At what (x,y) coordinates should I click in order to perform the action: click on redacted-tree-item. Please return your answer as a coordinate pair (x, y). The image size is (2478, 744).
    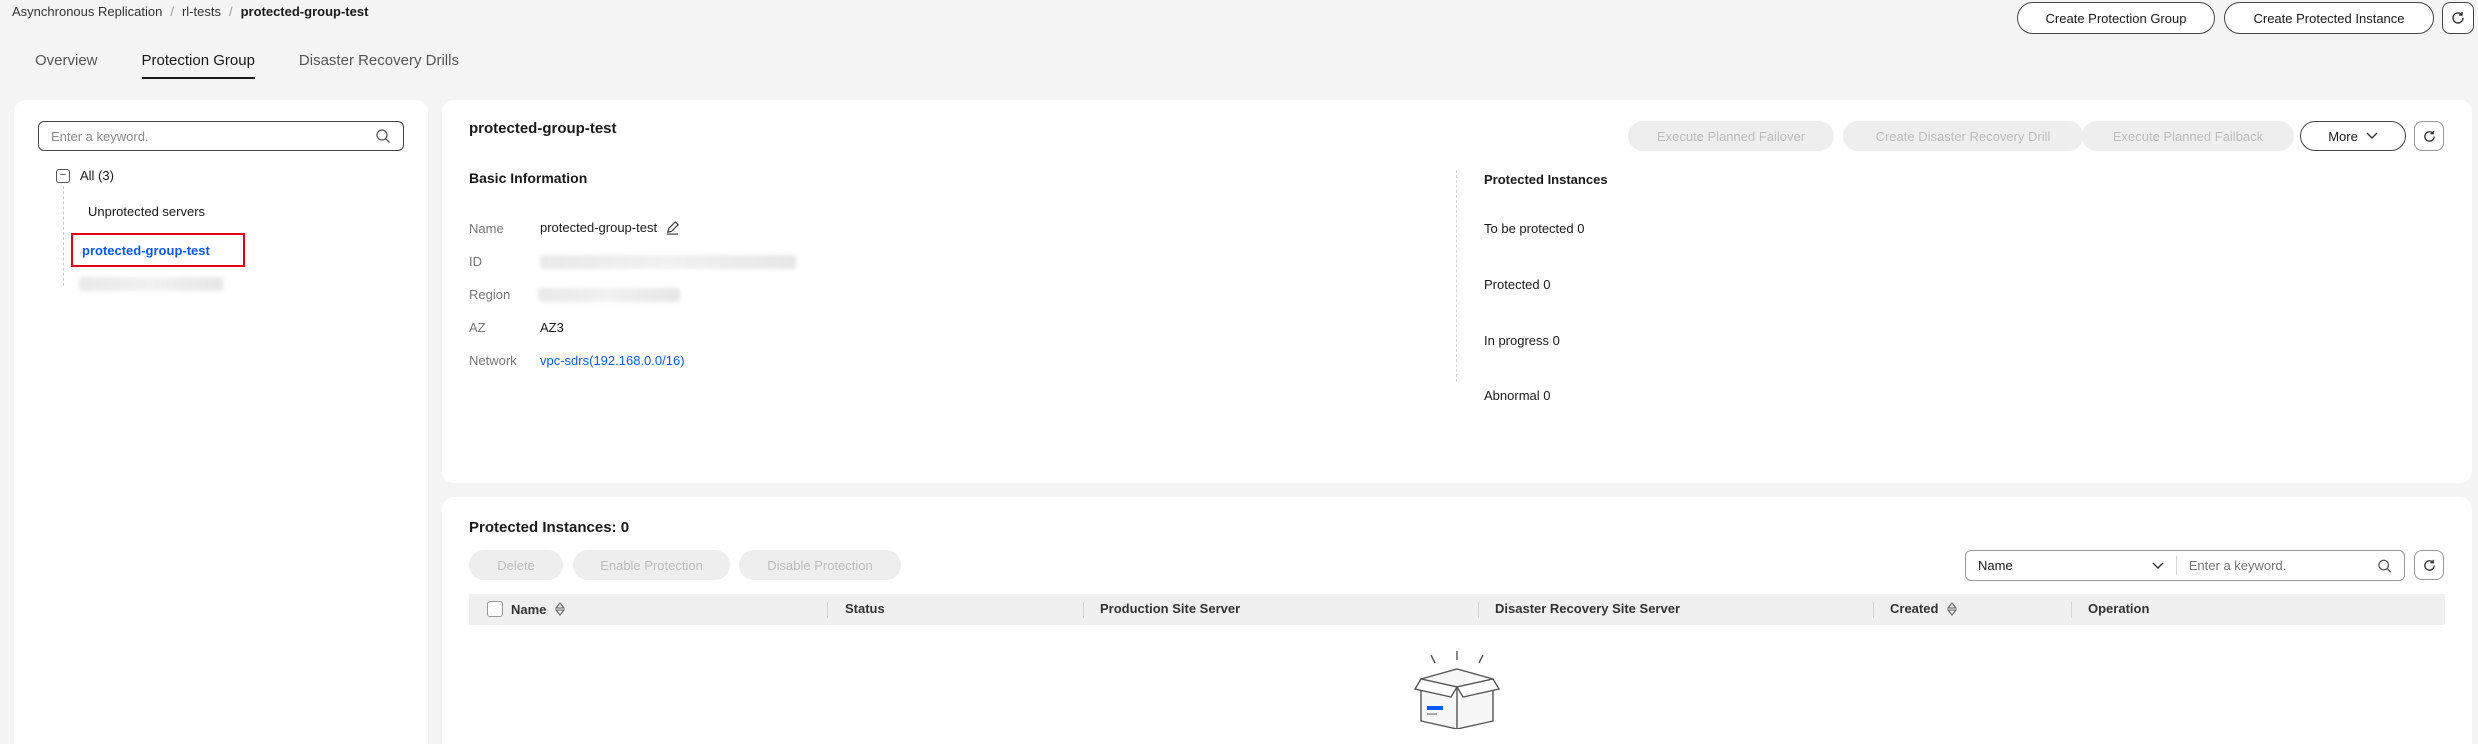
    Looking at the image, I should click on (151, 284).